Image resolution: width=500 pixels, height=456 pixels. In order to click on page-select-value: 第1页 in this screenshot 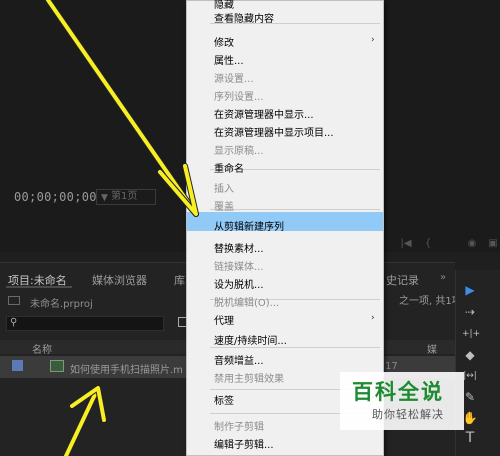, I will do `click(124, 196)`.